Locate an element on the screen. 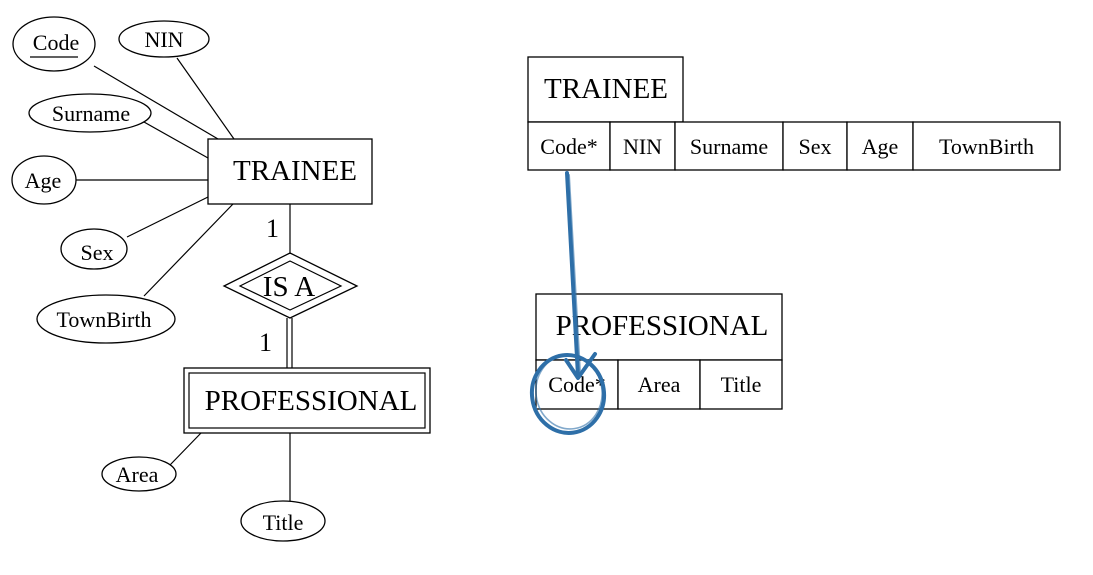 The width and height of the screenshot is (1093, 575). entity-trainee: TRAINEE is located at coordinates (290, 171).